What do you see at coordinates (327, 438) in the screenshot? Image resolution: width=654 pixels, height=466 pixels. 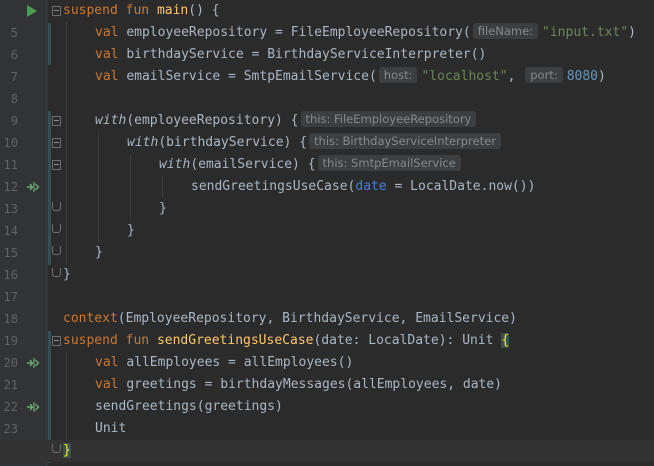 I see `code-line: 24 Unit` at bounding box center [327, 438].